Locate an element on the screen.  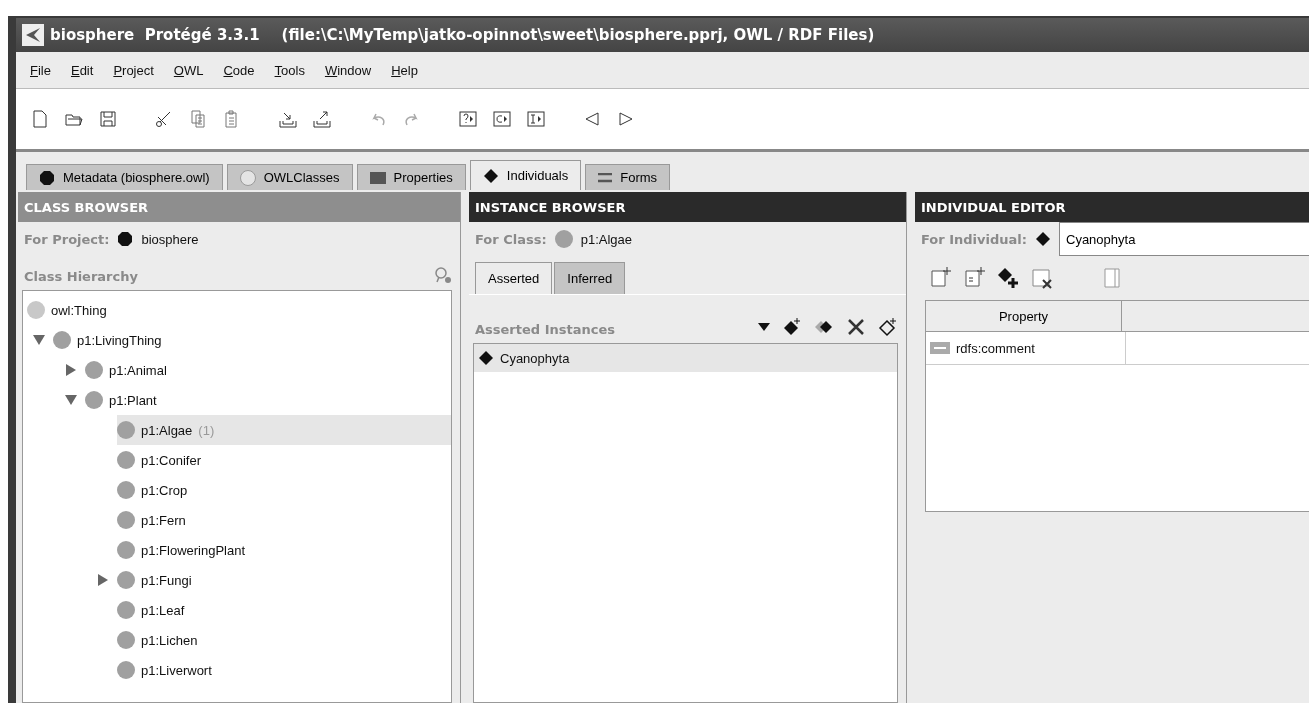
class-icon is located at coordinates (563, 239).